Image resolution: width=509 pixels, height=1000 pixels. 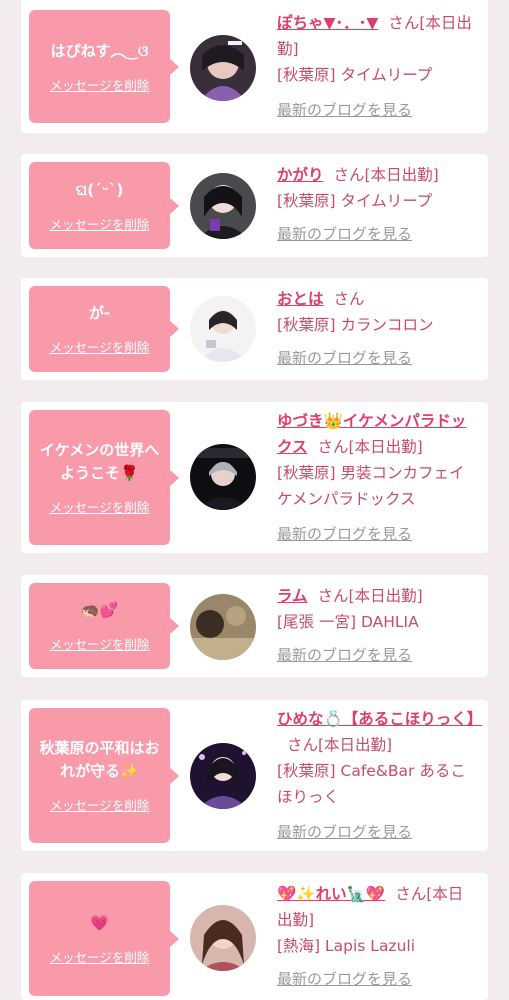 I want to click on status-text: さん, so click(x=349, y=299).